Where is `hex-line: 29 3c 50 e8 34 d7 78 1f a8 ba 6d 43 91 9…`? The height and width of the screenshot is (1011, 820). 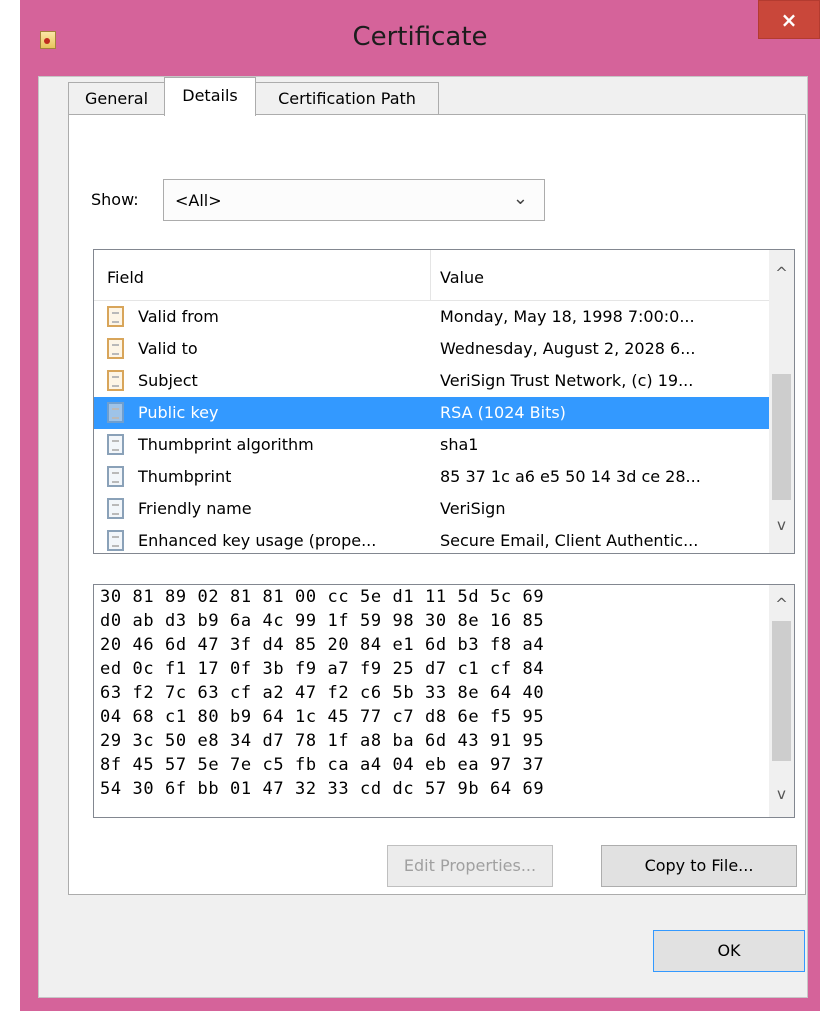
hex-line: 29 3c 50 e8 34 d7 78 1f a8 ba 6d 43 91 9… is located at coordinates (322, 741).